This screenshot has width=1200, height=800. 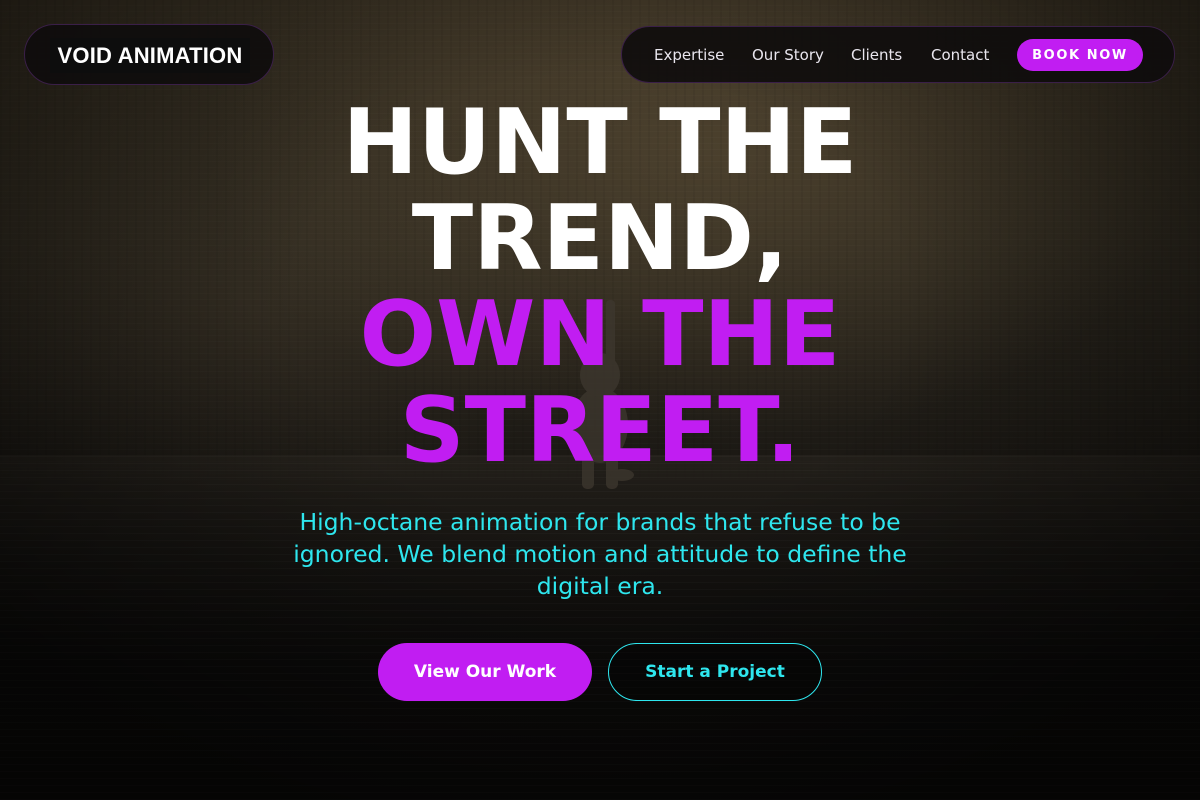 What do you see at coordinates (600, 238) in the screenshot?
I see `headline-line-2: TREND,` at bounding box center [600, 238].